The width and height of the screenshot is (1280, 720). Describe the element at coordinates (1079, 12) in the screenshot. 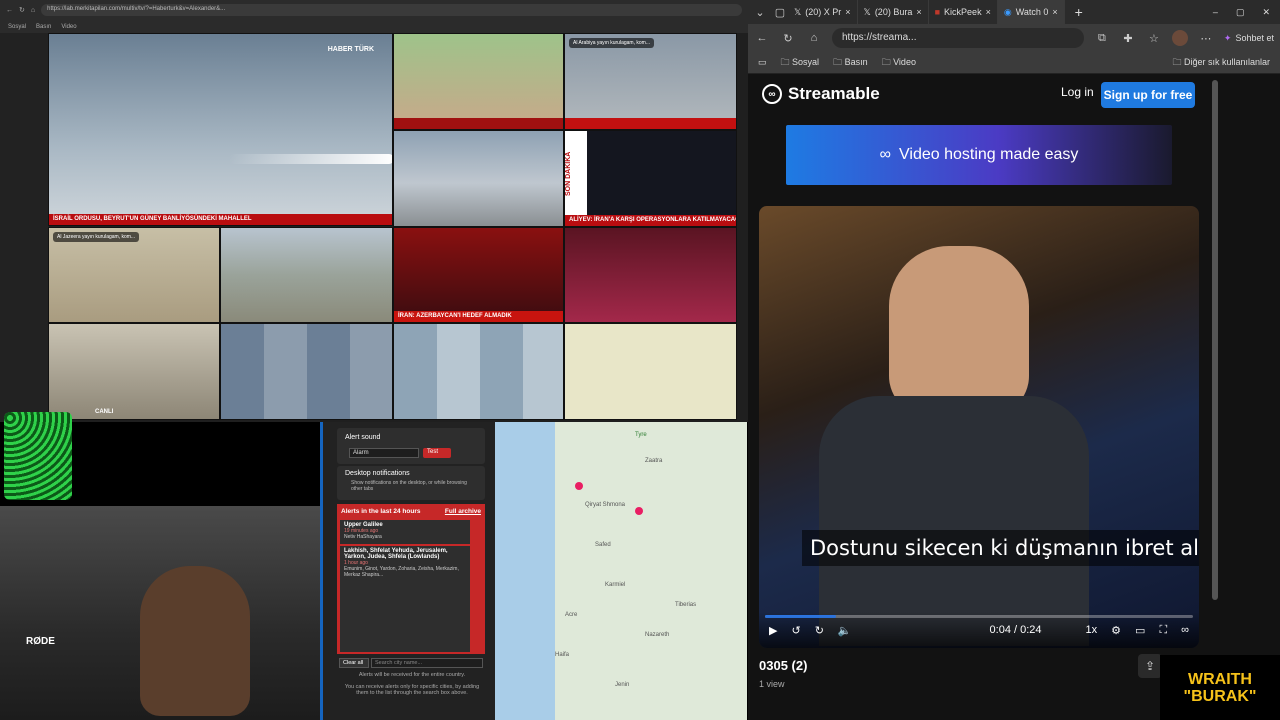

I see `new-tab-icon: +` at that location.